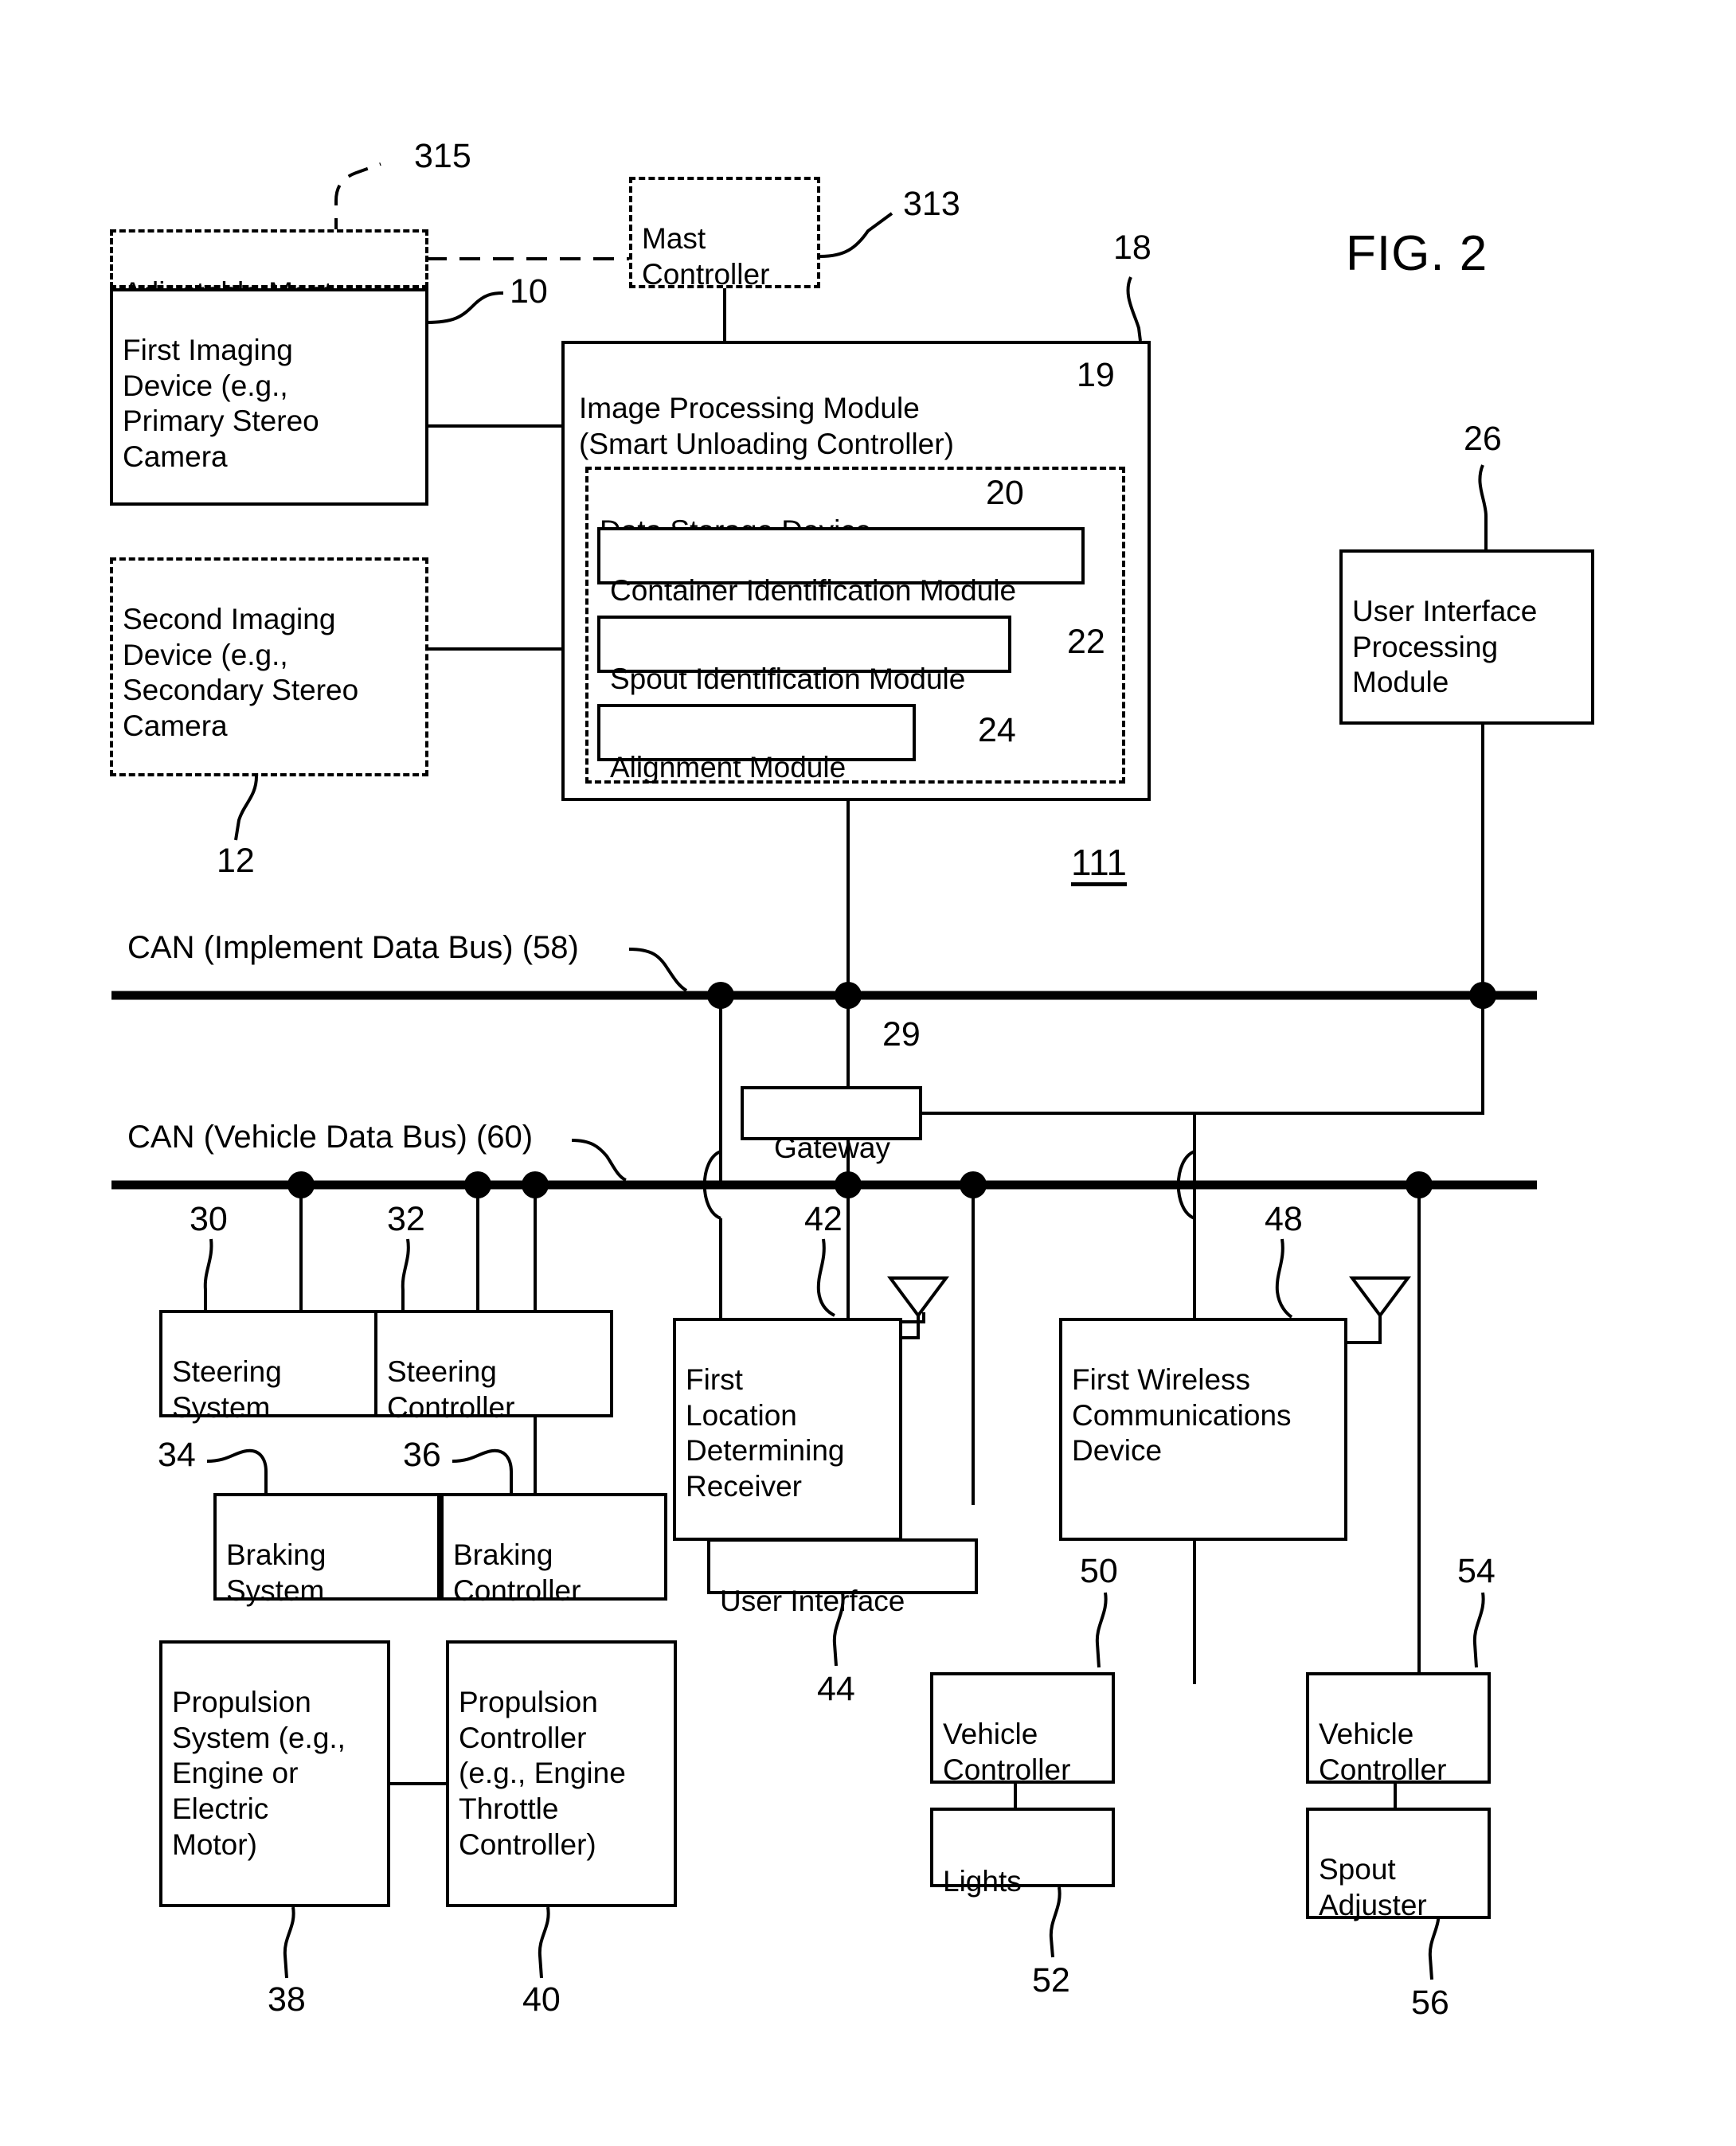 The image size is (1736, 2146). What do you see at coordinates (353, 948) in the screenshot?
I see `implement-bus-label: CAN (Implement Data Bus) (58)` at bounding box center [353, 948].